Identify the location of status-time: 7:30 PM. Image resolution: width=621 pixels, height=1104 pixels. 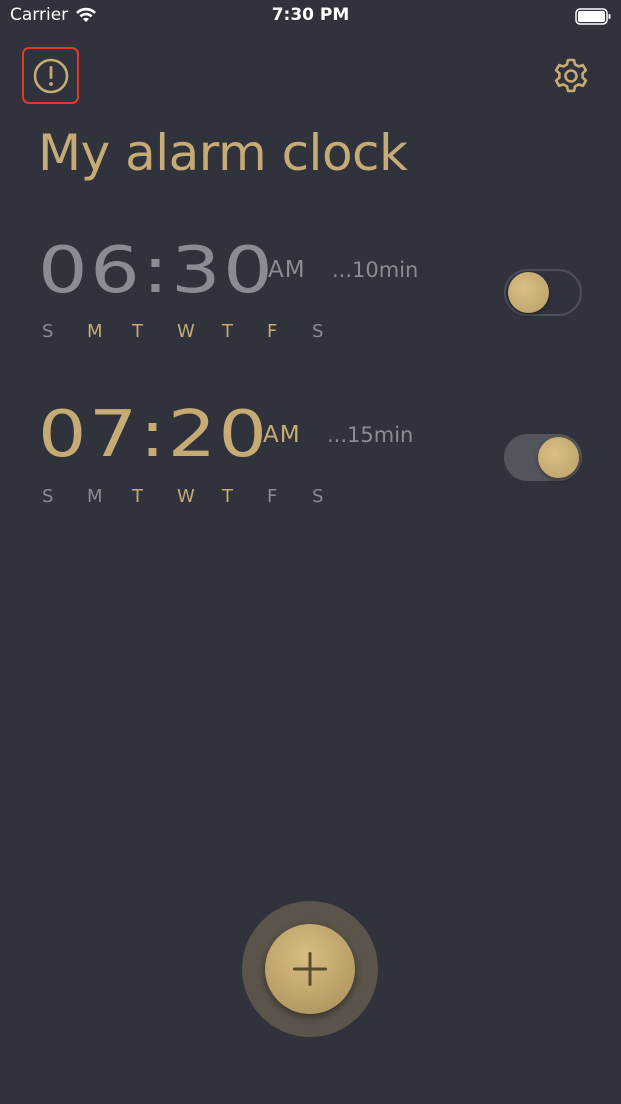
(310, 15).